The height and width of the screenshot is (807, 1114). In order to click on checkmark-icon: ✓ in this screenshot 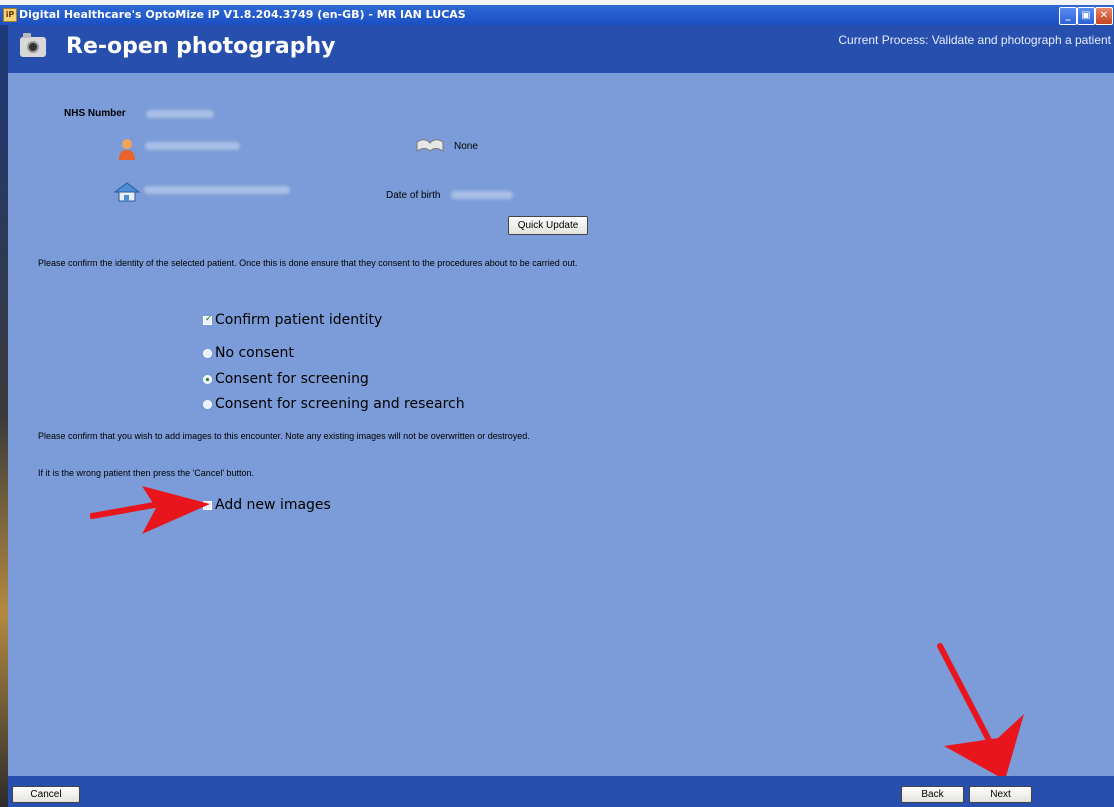, I will do `click(209, 318)`.